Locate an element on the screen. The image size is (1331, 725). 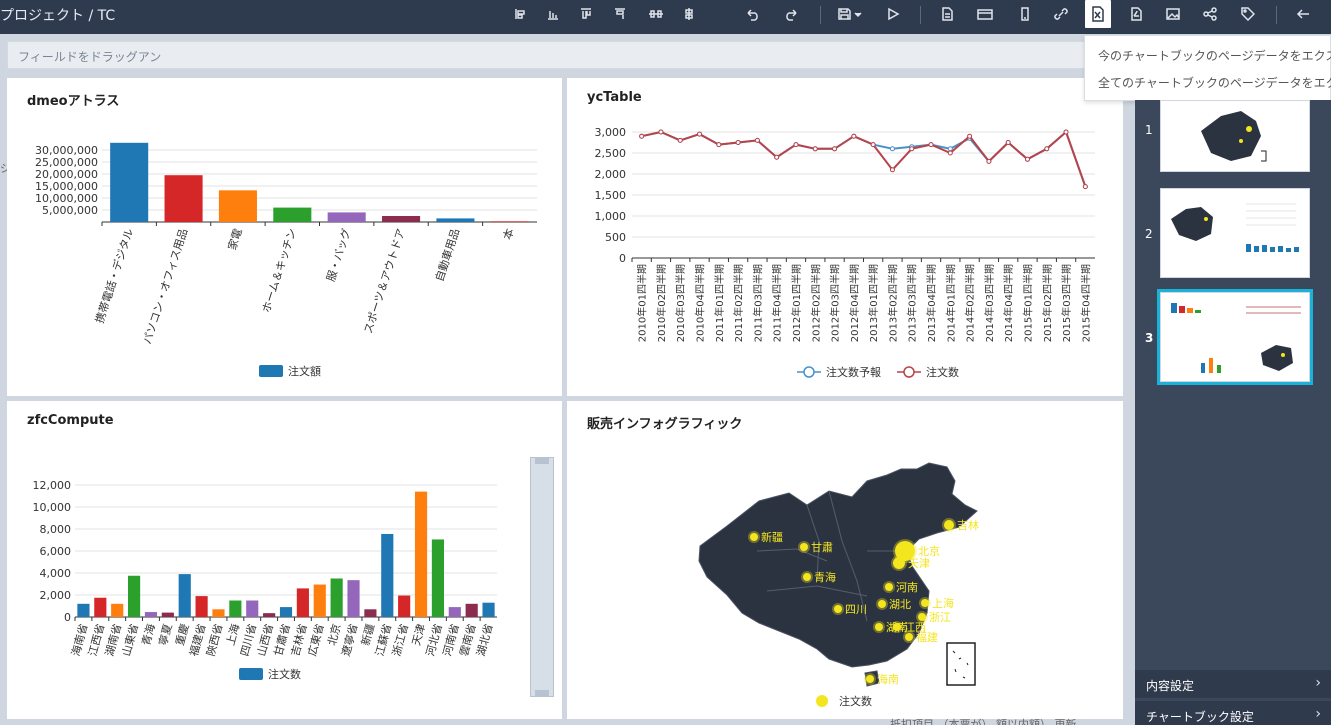
x-tick-label: 青海 is located at coordinates (148, 634).